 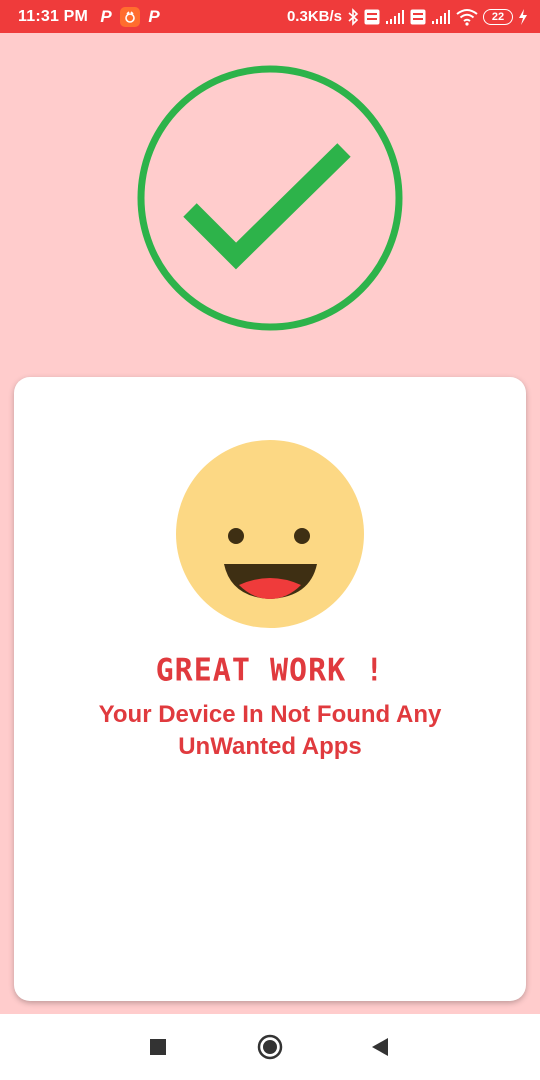 What do you see at coordinates (270, 534) in the screenshot?
I see `grinning-face-icon` at bounding box center [270, 534].